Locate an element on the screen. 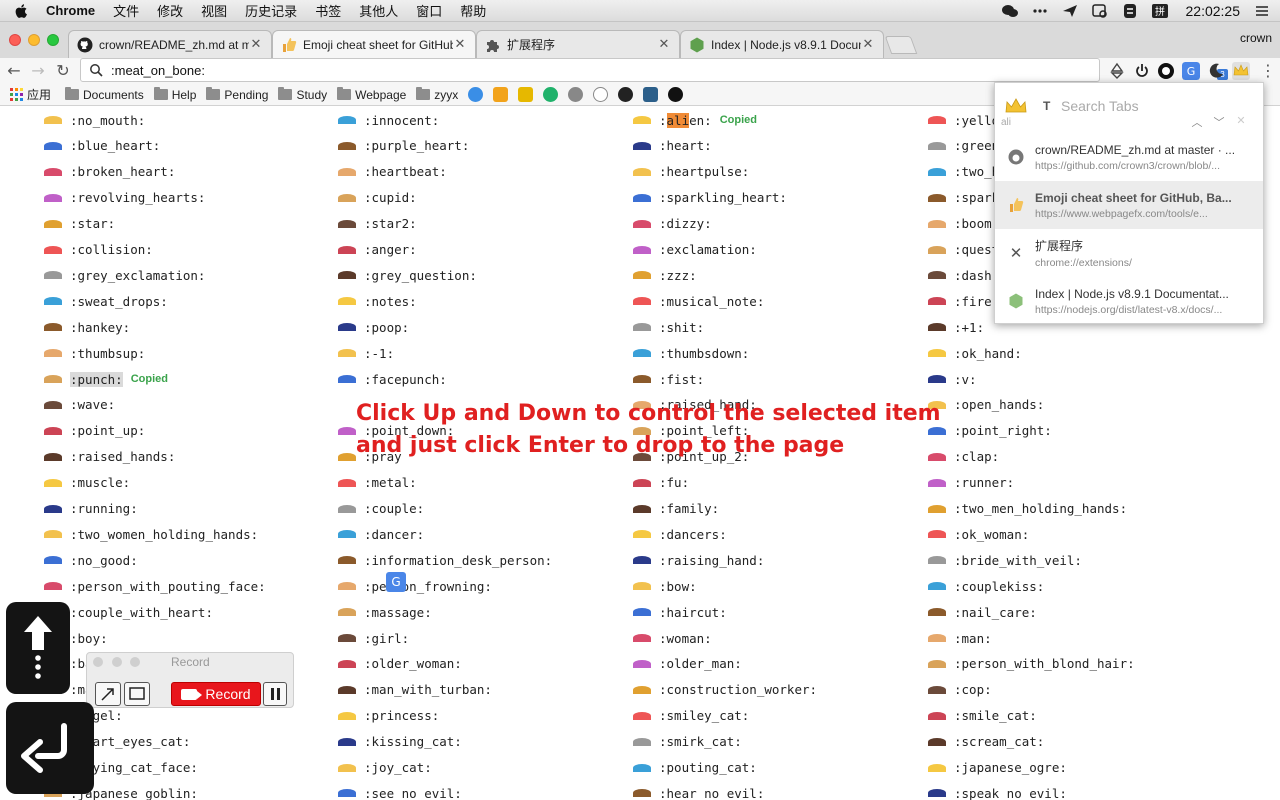 Image resolution: width=1280 pixels, height=800 pixels. translate-bubble-icon: G is located at coordinates (396, 582).